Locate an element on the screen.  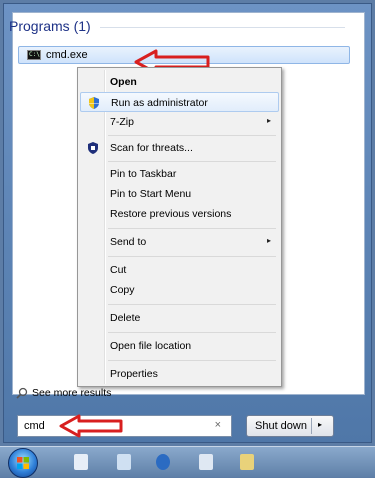
shutdown-label: Shut down is located at coordinates (281, 426).